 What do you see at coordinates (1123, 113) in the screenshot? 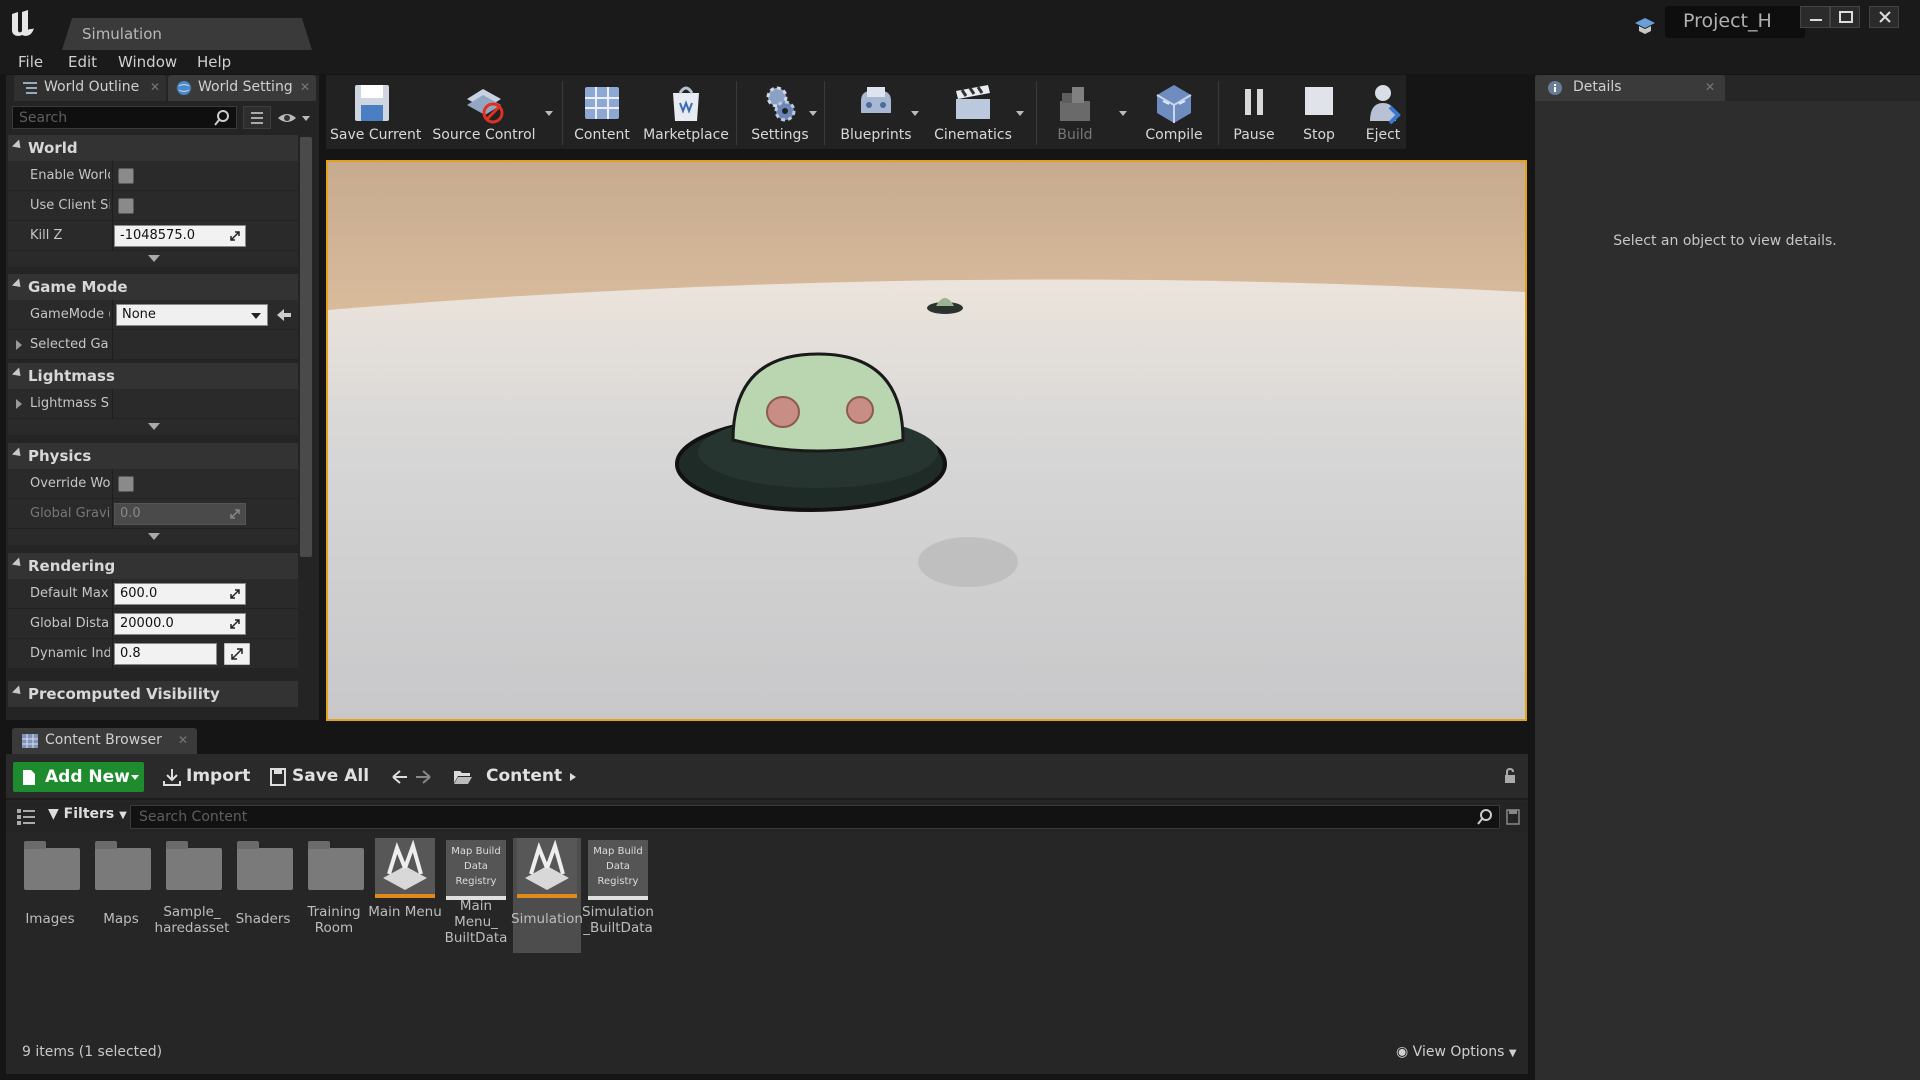
I see `build-dropdown-icon` at bounding box center [1123, 113].